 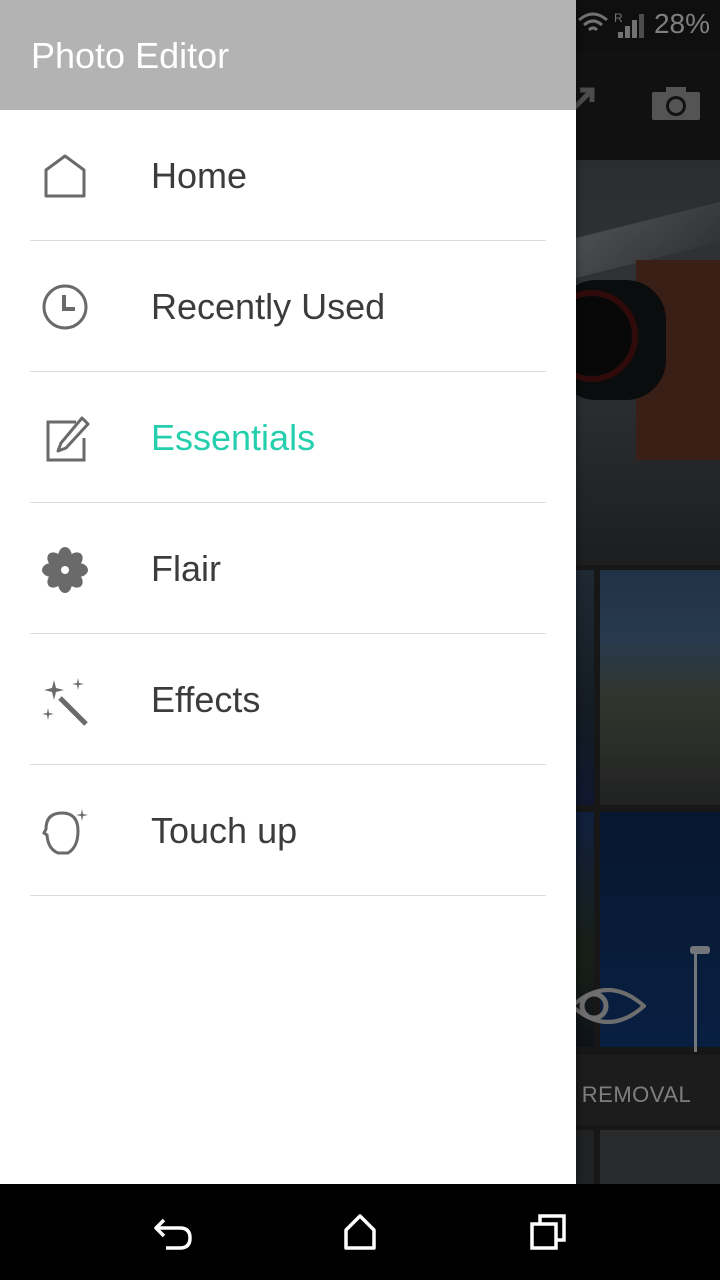 I want to click on menu-item-label: Flair, so click(x=186, y=568).